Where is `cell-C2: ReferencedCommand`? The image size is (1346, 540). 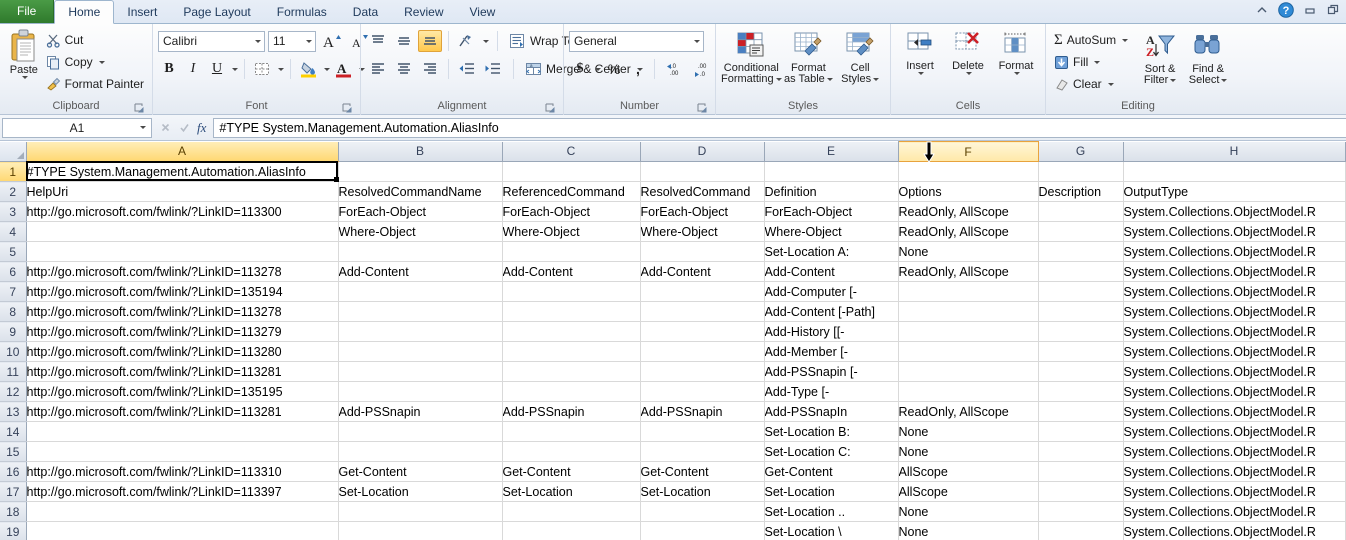
cell-C2: ReferencedCommand is located at coordinates (571, 191).